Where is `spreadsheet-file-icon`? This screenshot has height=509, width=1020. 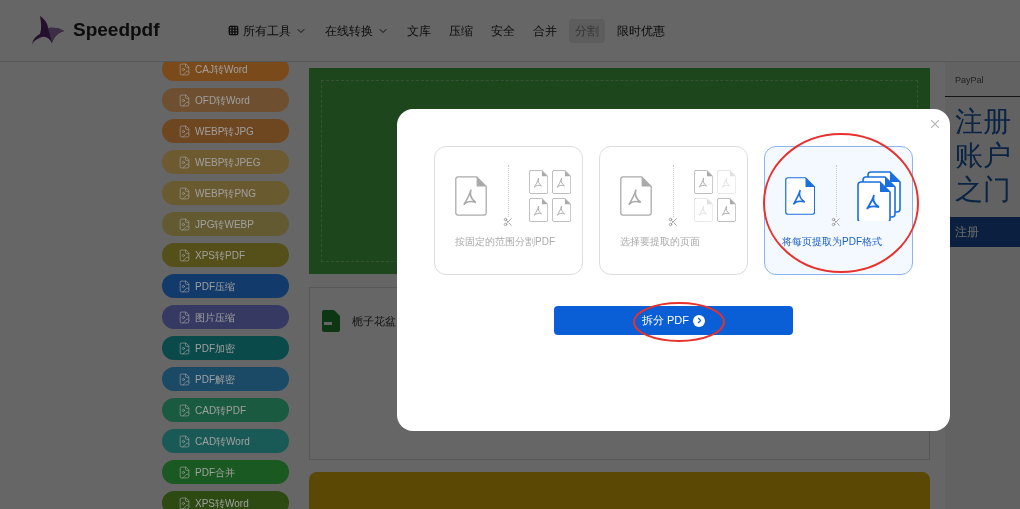 spreadsheet-file-icon is located at coordinates (331, 320).